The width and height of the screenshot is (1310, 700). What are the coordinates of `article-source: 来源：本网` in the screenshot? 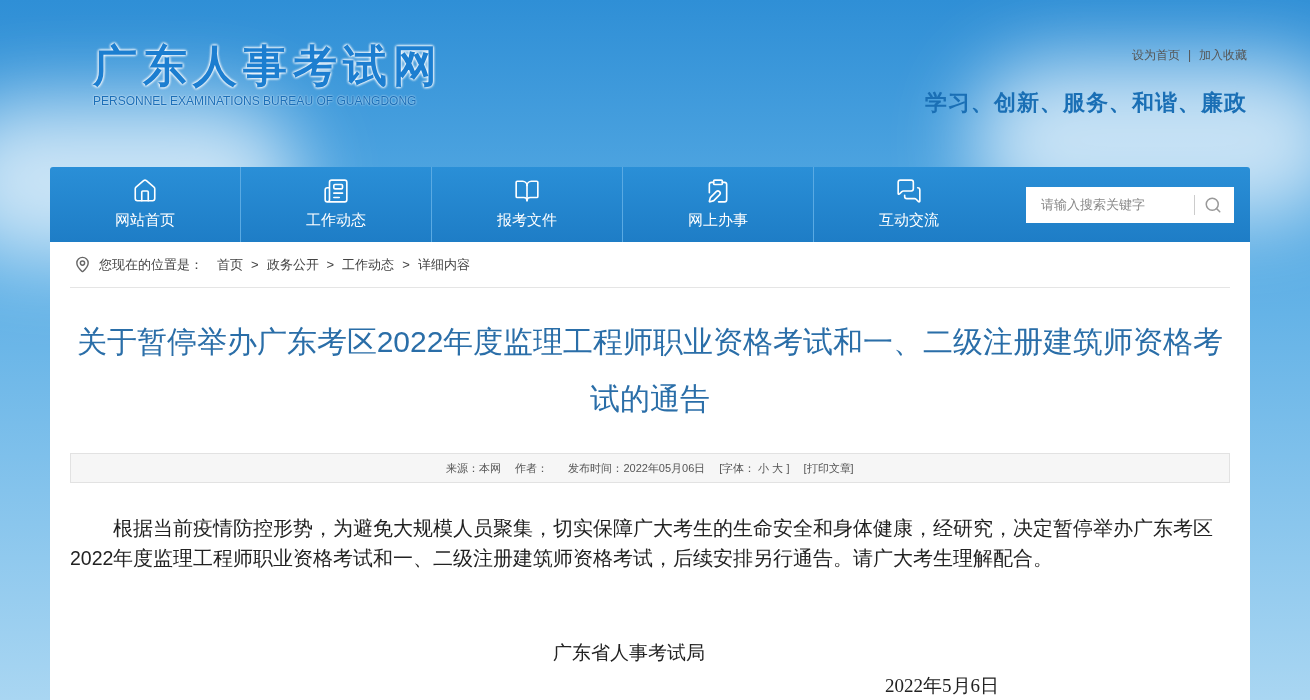 It's located at (474, 468).